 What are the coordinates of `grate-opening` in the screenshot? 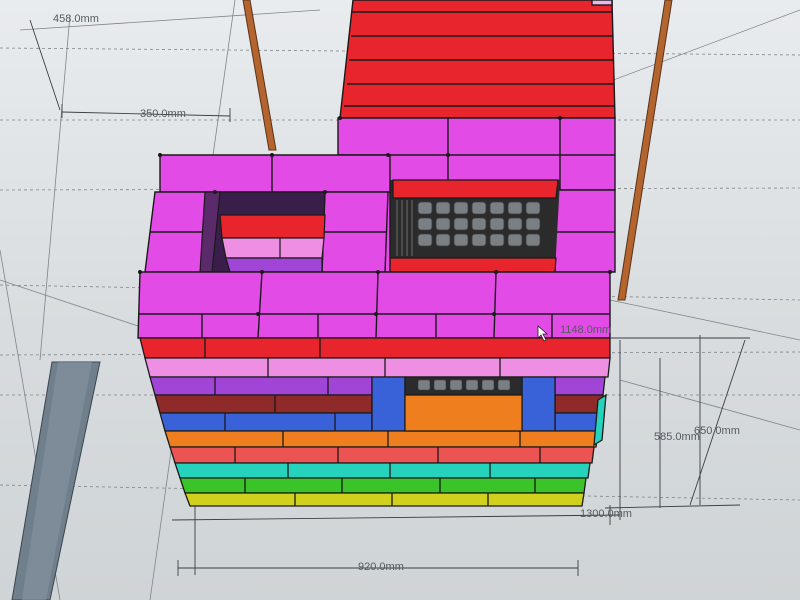 It's located at (471, 226).